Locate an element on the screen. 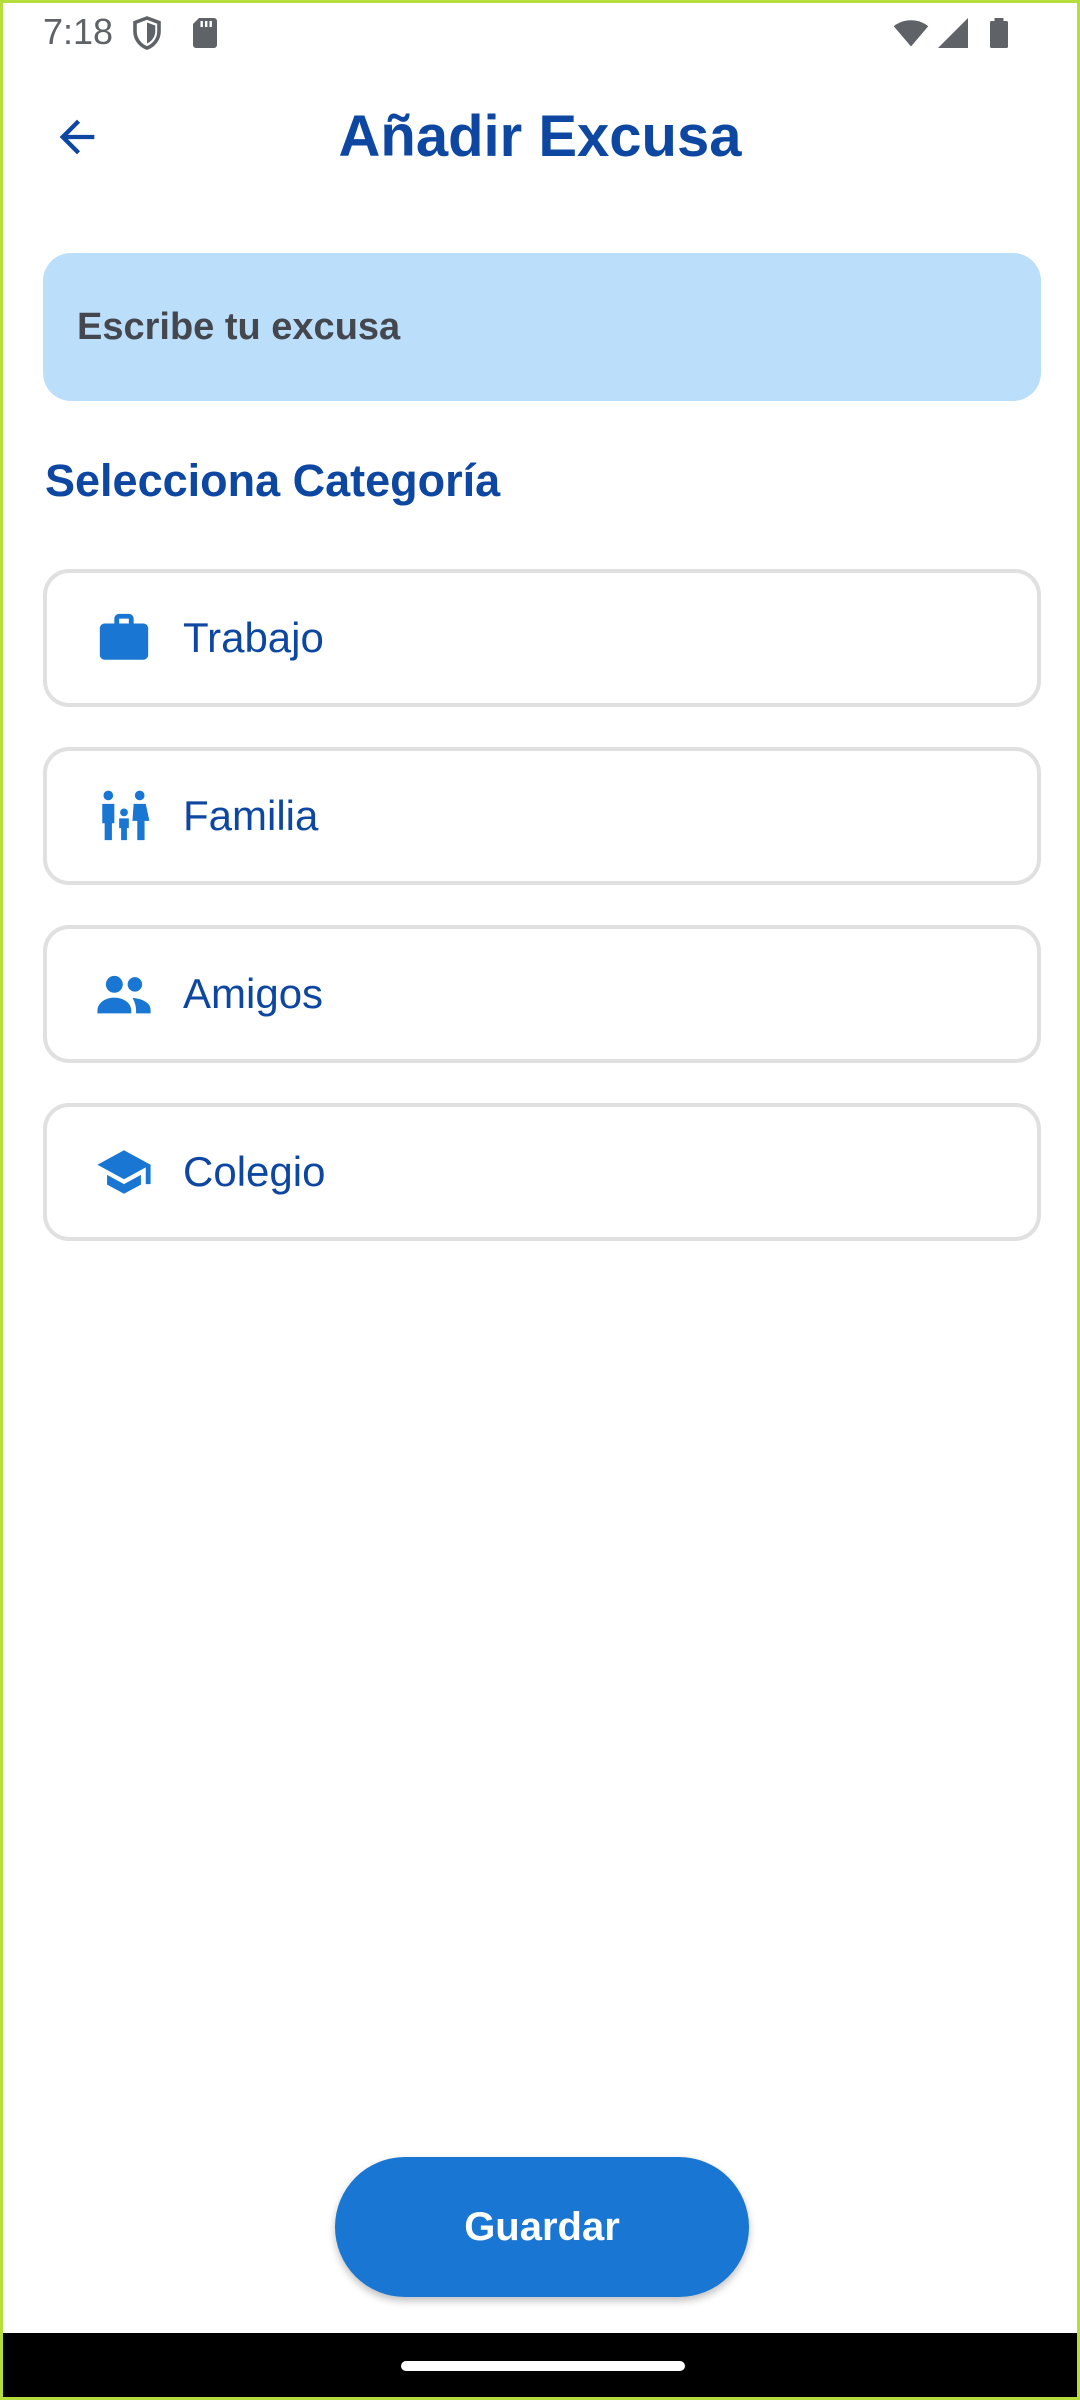 This screenshot has width=1080, height=2400. category-label-trabajo: Trabajo is located at coordinates (253, 637).